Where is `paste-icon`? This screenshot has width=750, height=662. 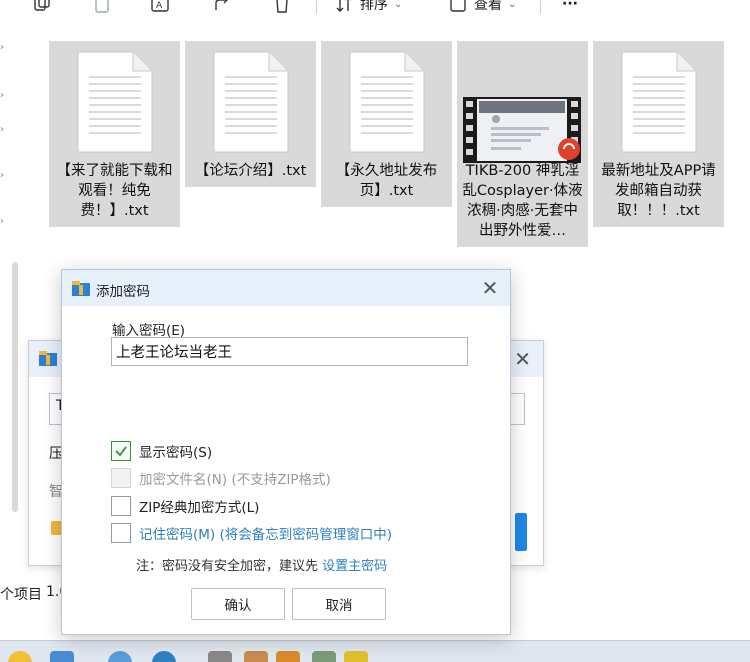
paste-icon is located at coordinates (102, 6).